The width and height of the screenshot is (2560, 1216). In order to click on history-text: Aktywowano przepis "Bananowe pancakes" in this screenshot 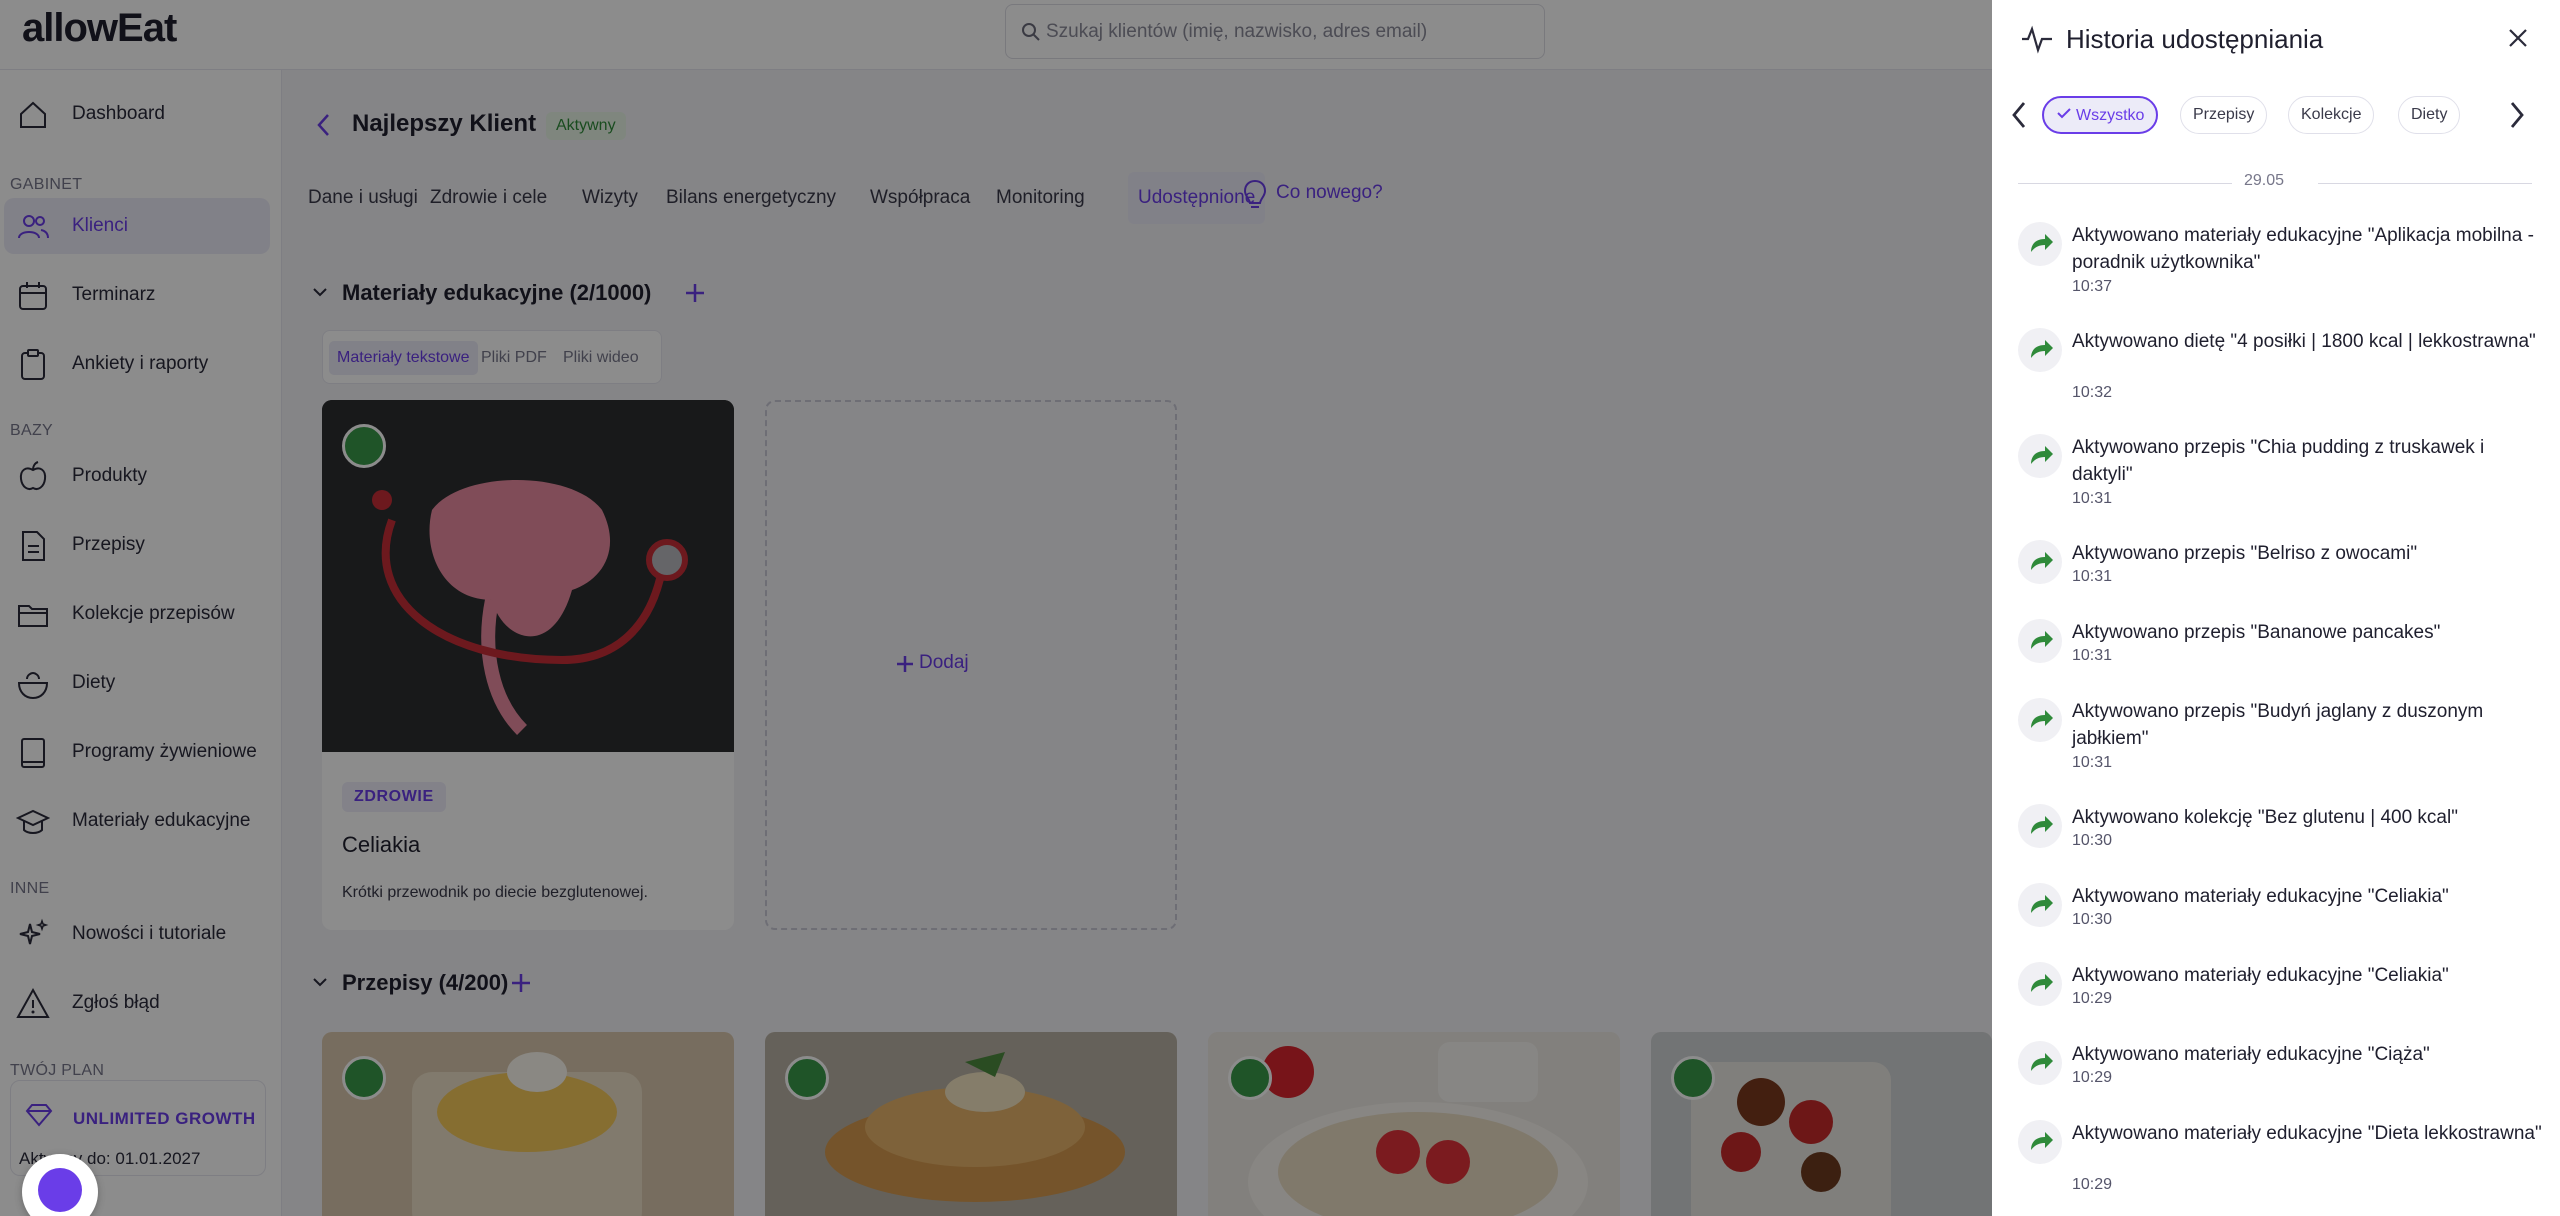, I will do `click(2256, 632)`.